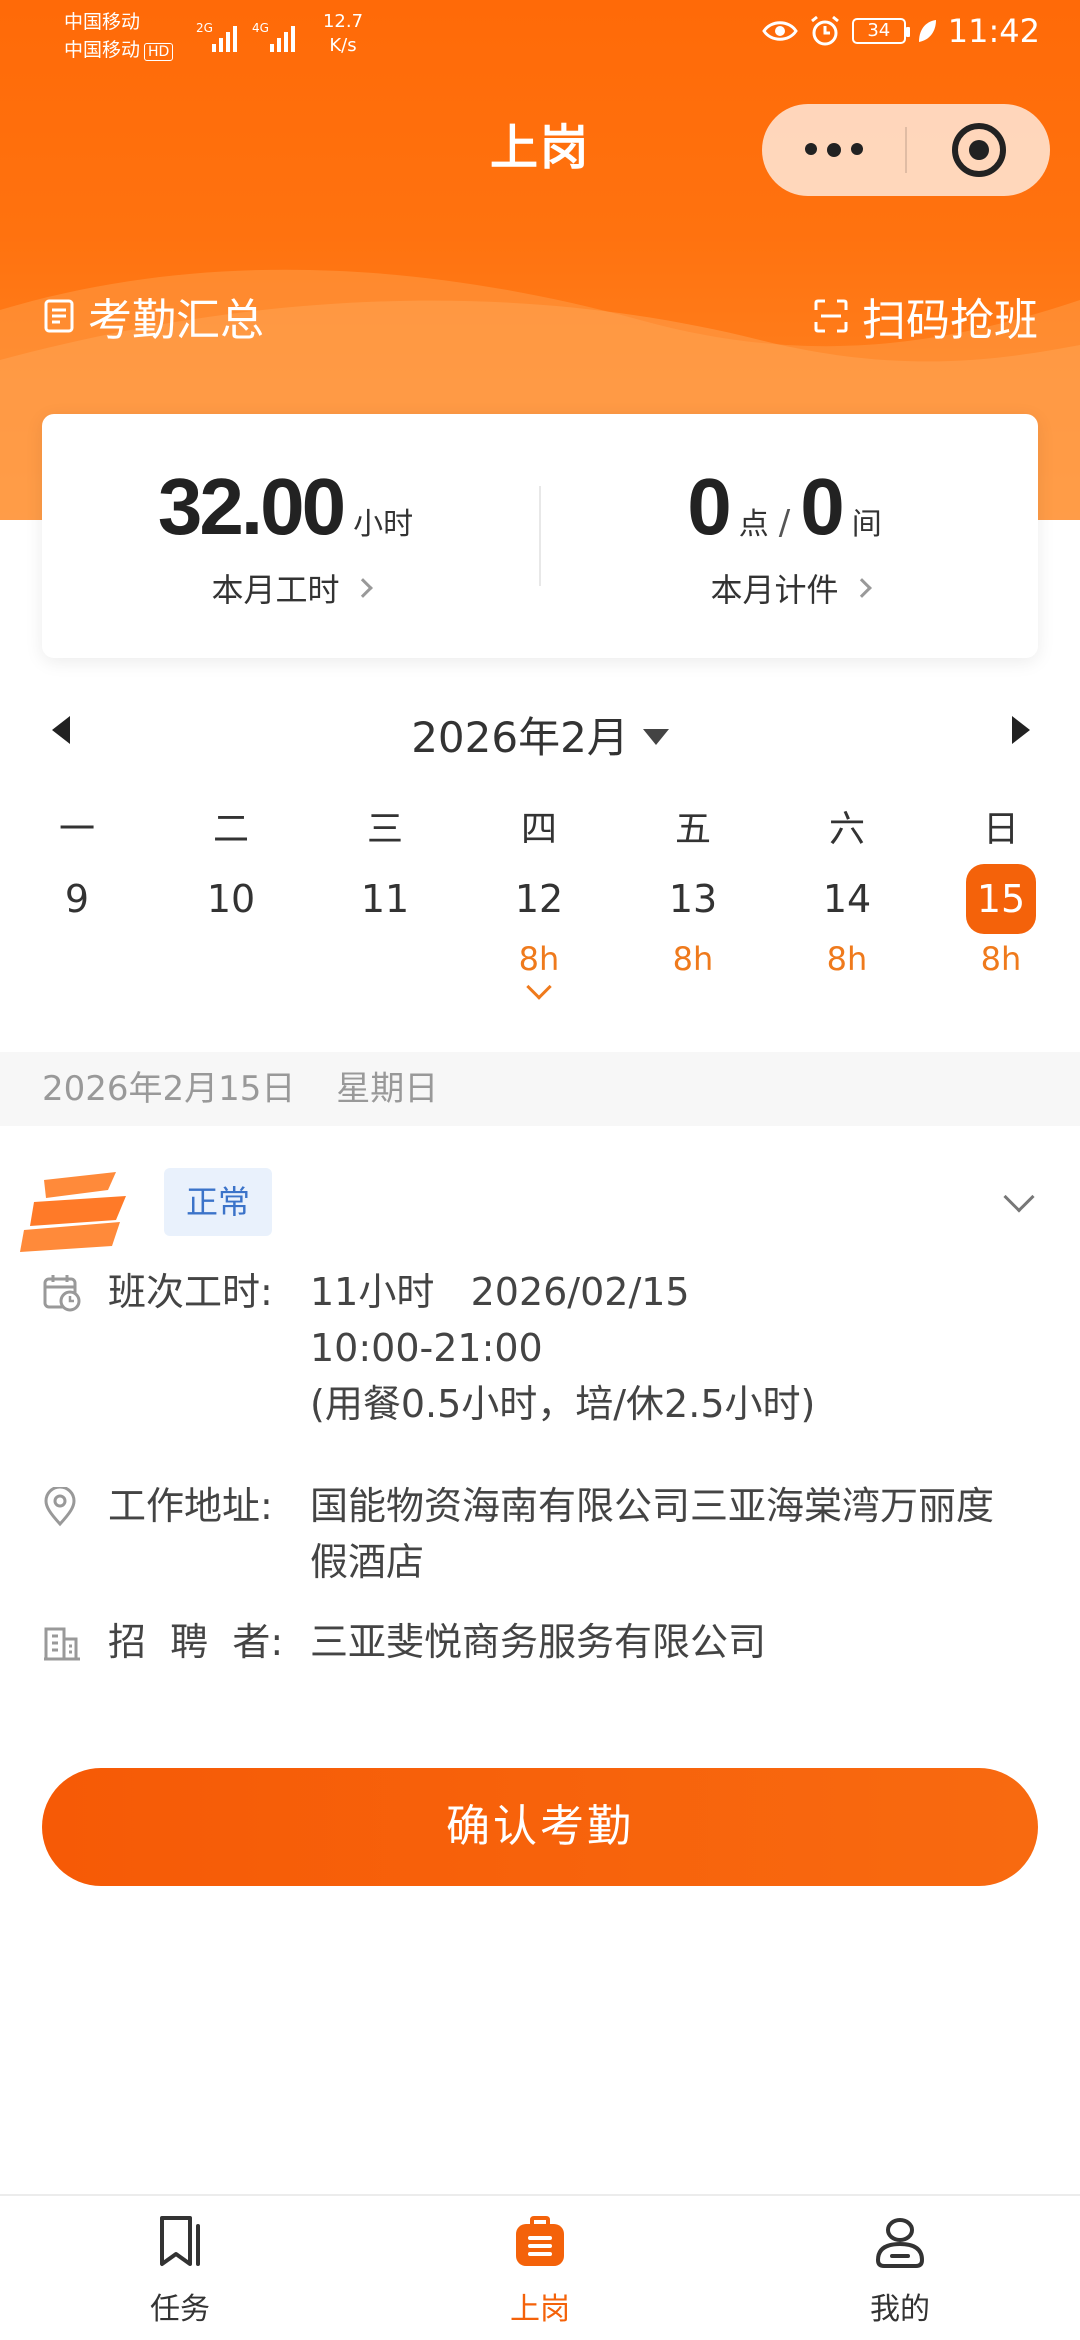 The height and width of the screenshot is (2340, 1080). I want to click on attendance-summary-button: 考勤汇总, so click(154, 316).